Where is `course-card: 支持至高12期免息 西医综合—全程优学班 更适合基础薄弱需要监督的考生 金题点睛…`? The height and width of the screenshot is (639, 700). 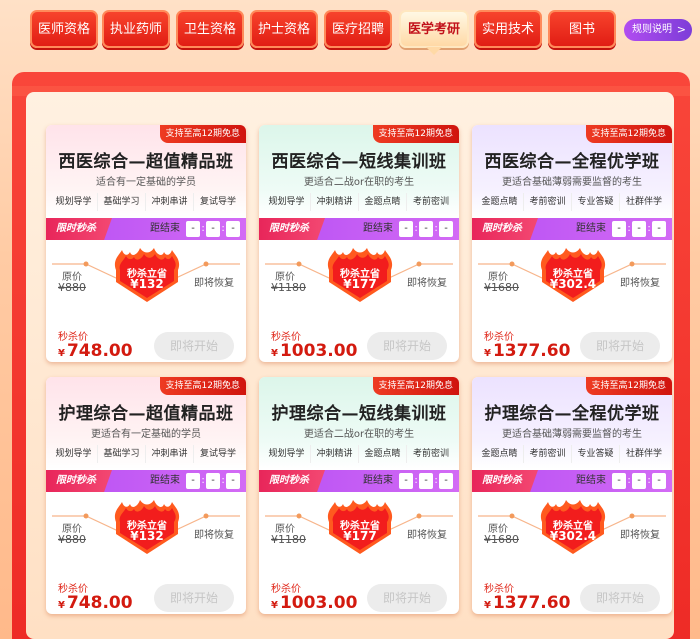 course-card: 支持至高12期免息 西医综合—全程优学班 更适合基础薄弱需要监督的考生 金题点睛… is located at coordinates (572, 243).